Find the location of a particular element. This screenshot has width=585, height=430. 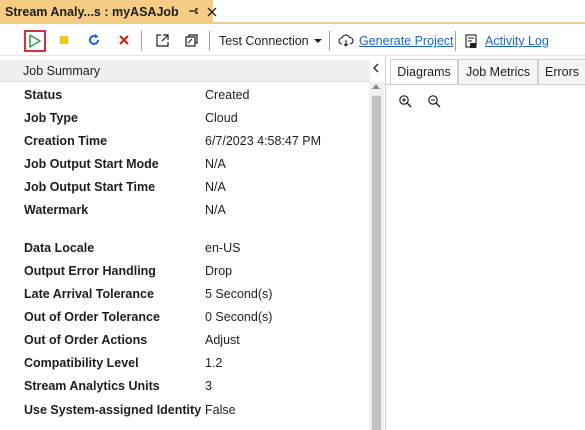

generate-project-button: Generate Project is located at coordinates (396, 41).